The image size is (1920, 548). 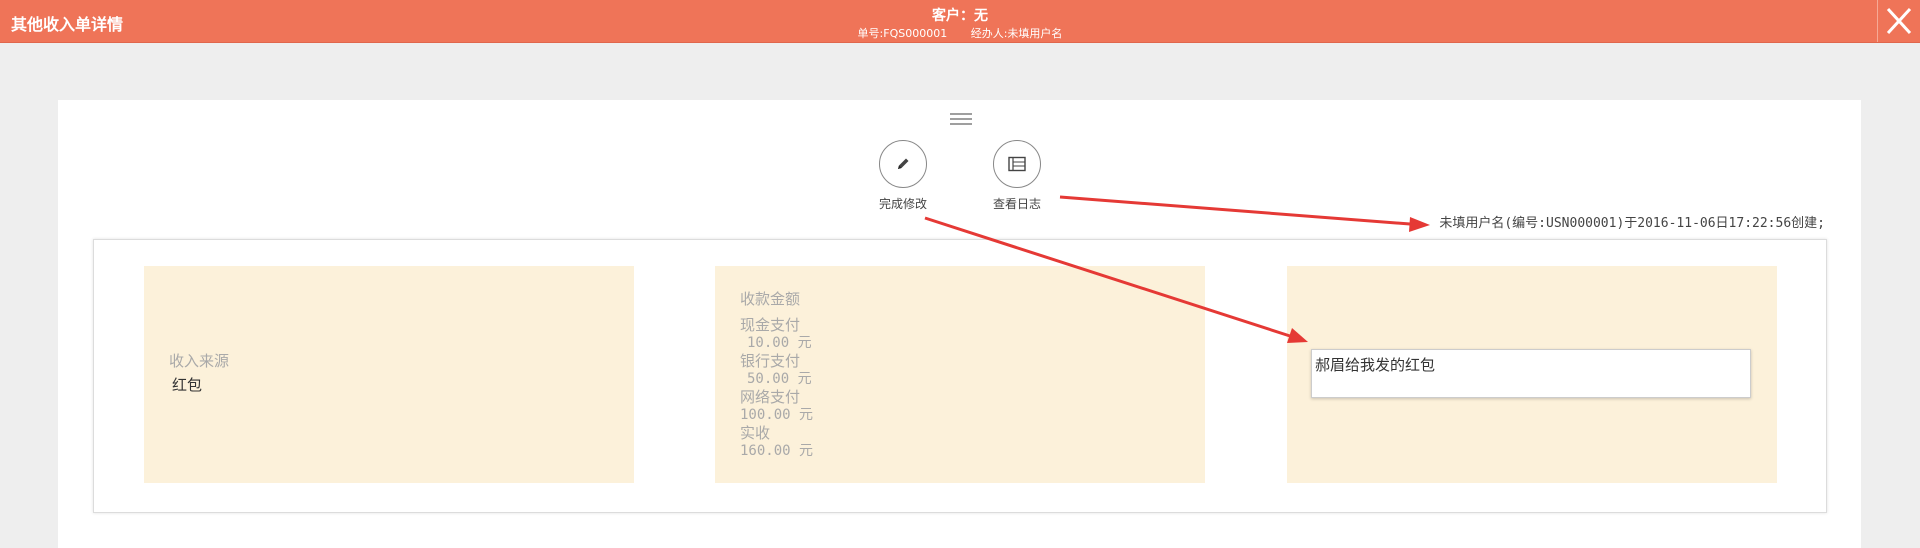 What do you see at coordinates (961, 120) in the screenshot?
I see `hamburger-icon` at bounding box center [961, 120].